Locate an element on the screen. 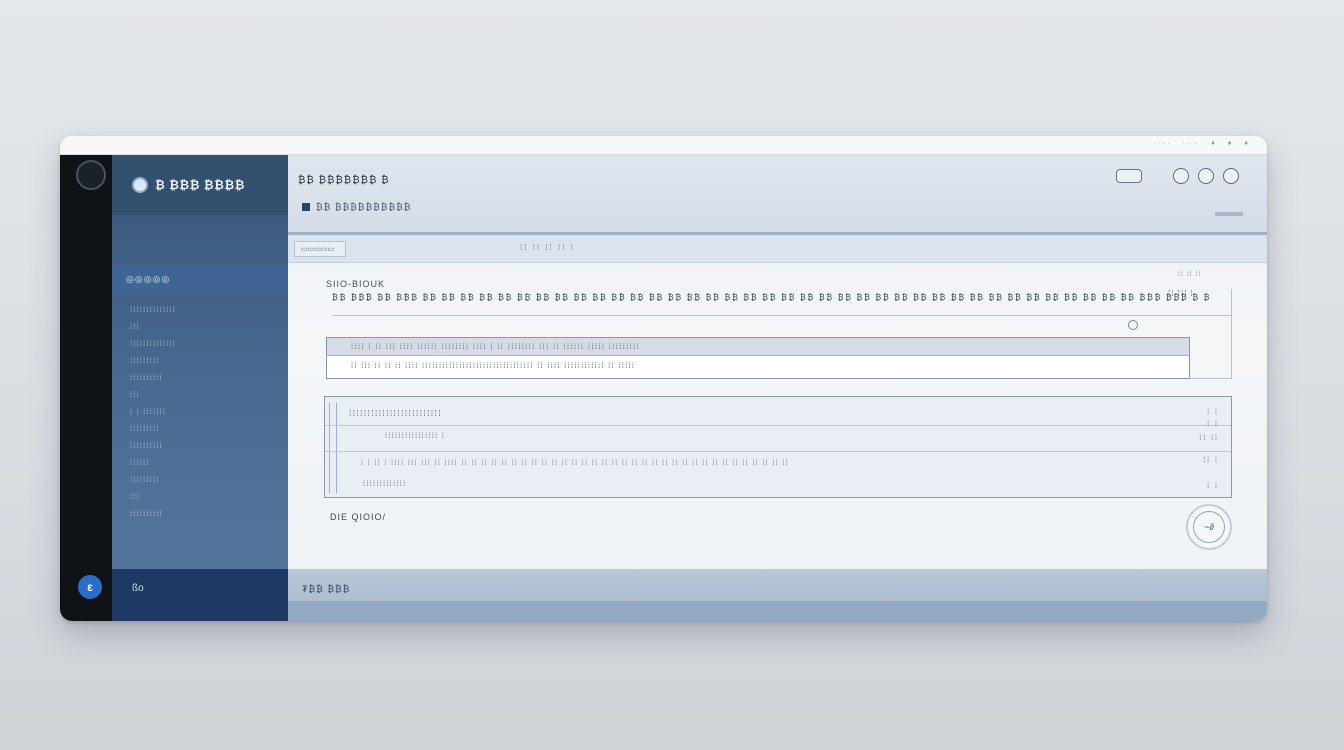 This screenshot has width=1344, height=750. brand: ₿ ₿₿₿ ₿₿₿₿ is located at coordinates (200, 185).